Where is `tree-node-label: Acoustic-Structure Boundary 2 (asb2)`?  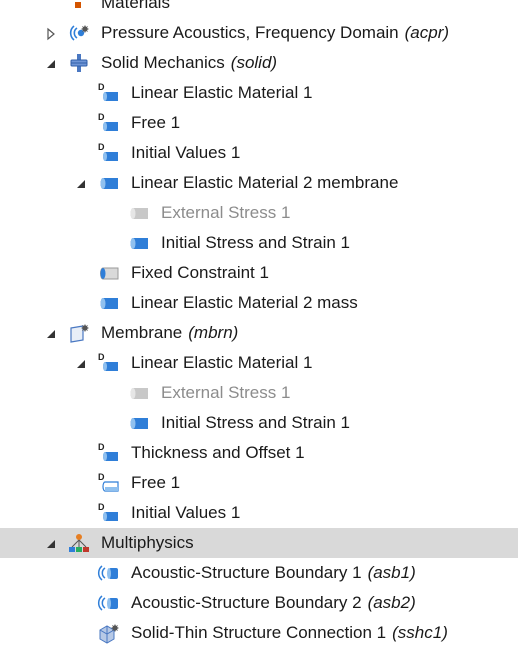 tree-node-label: Acoustic-Structure Boundary 2 (asb2) is located at coordinates (273, 603).